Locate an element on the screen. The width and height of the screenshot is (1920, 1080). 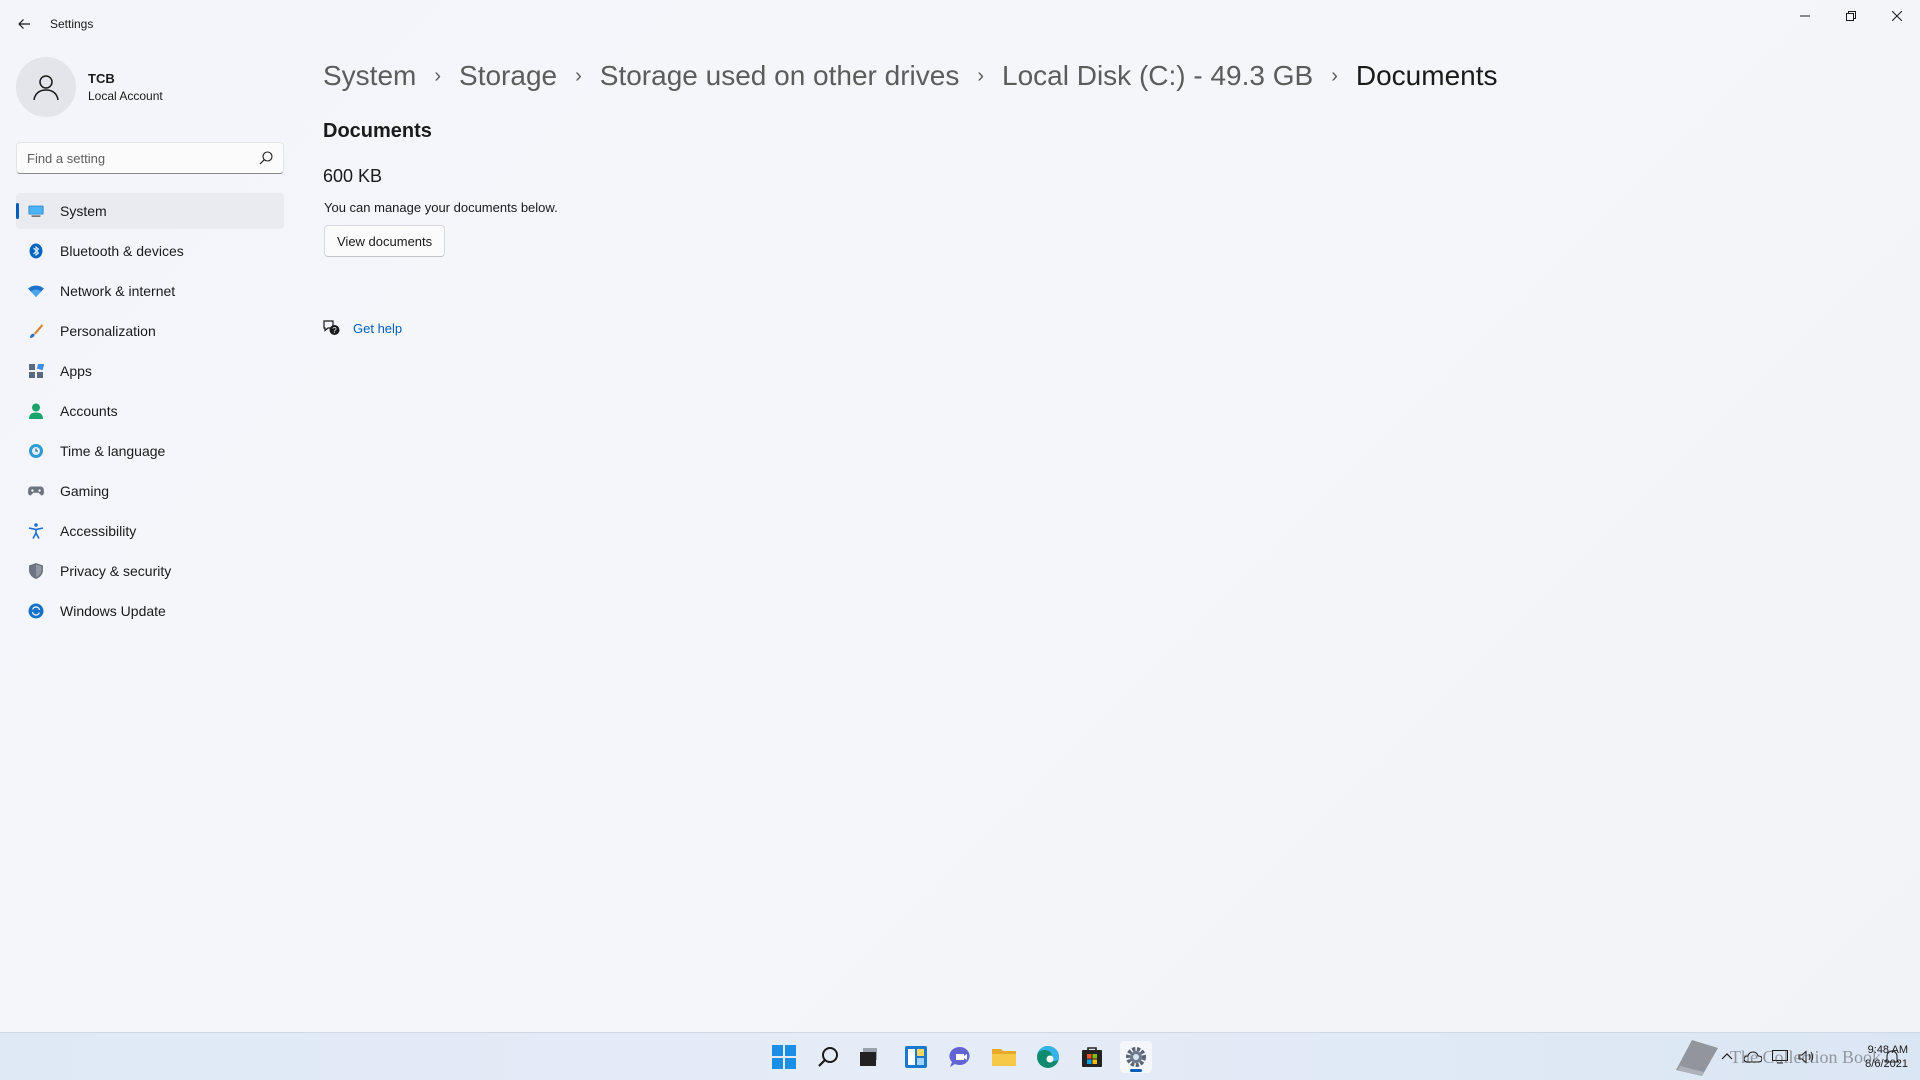
sidebar-item-label: Accounts is located at coordinates (89, 411).